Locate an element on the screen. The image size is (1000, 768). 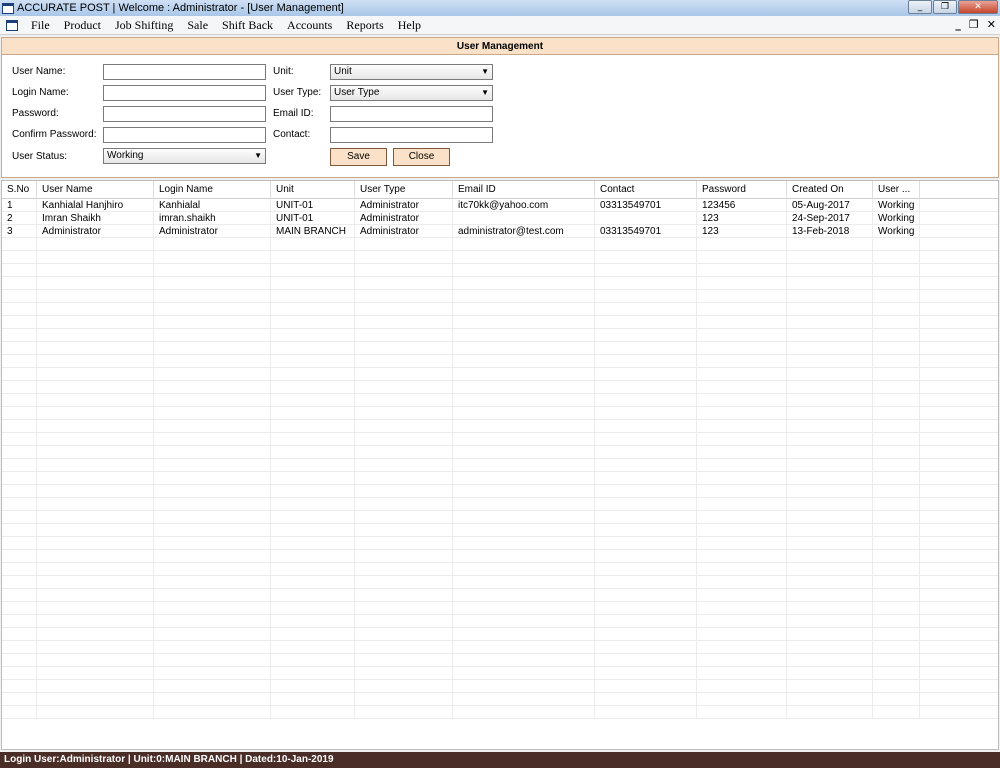
column-header-password: Password is located at coordinates (742, 190).